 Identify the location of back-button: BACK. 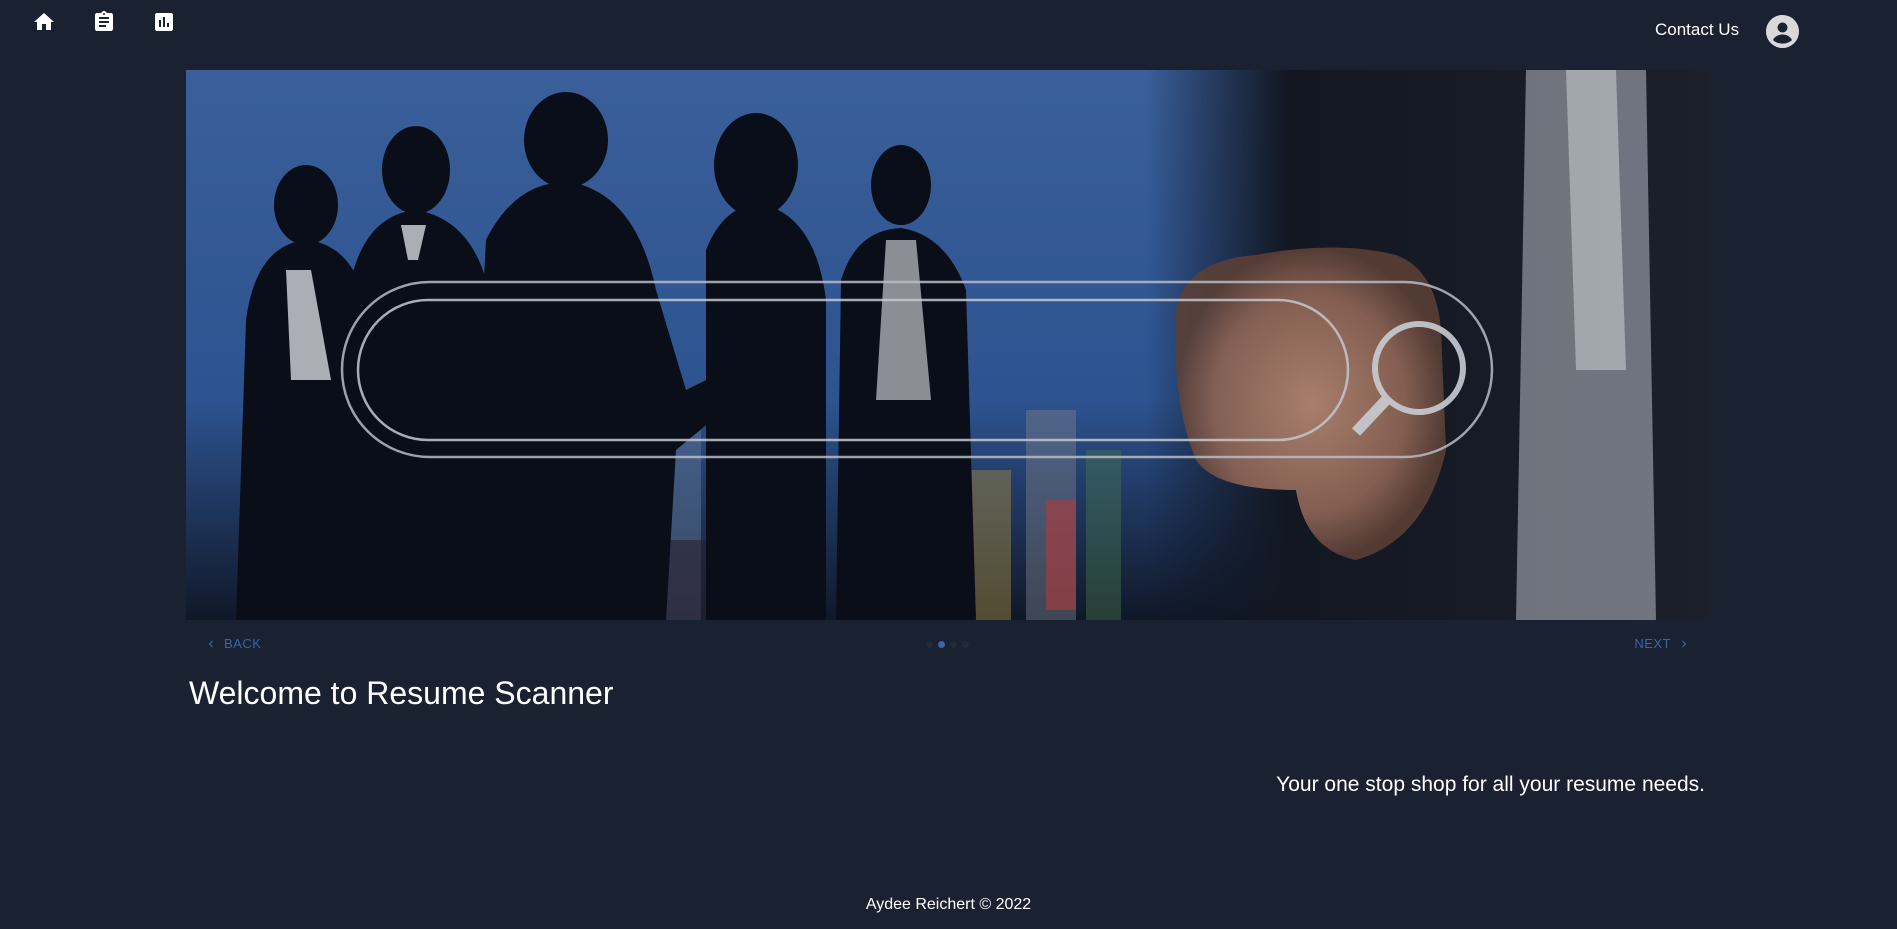
(232, 643).